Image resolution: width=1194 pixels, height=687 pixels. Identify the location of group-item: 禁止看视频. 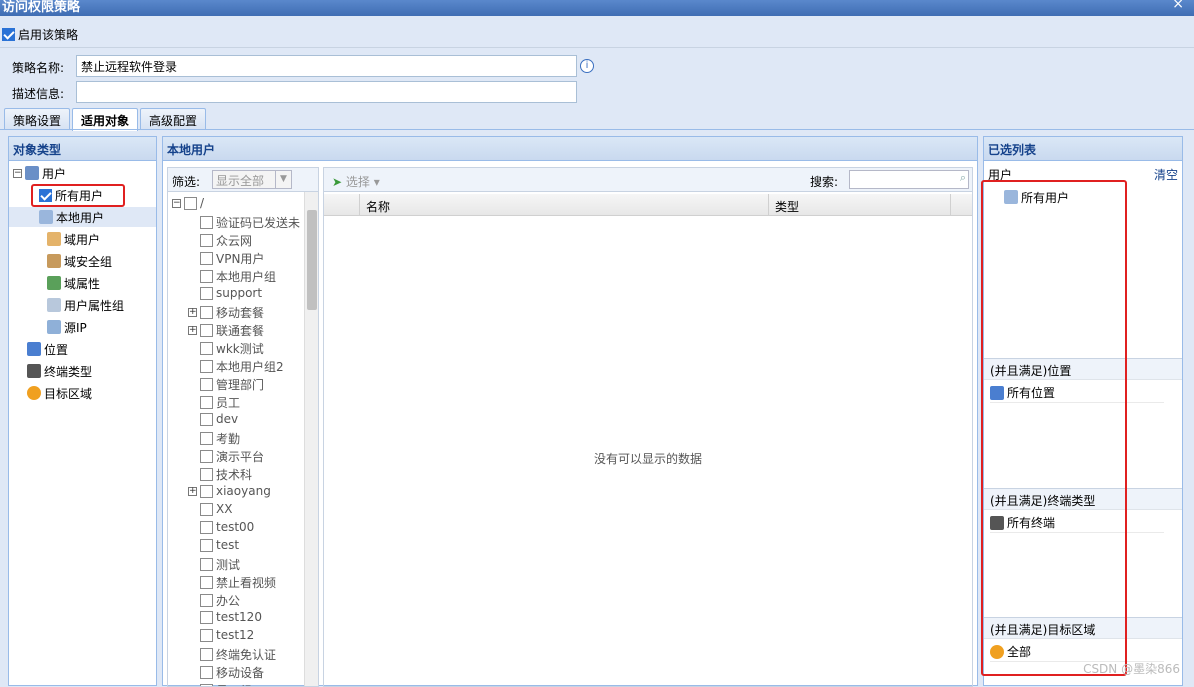
(238, 582).